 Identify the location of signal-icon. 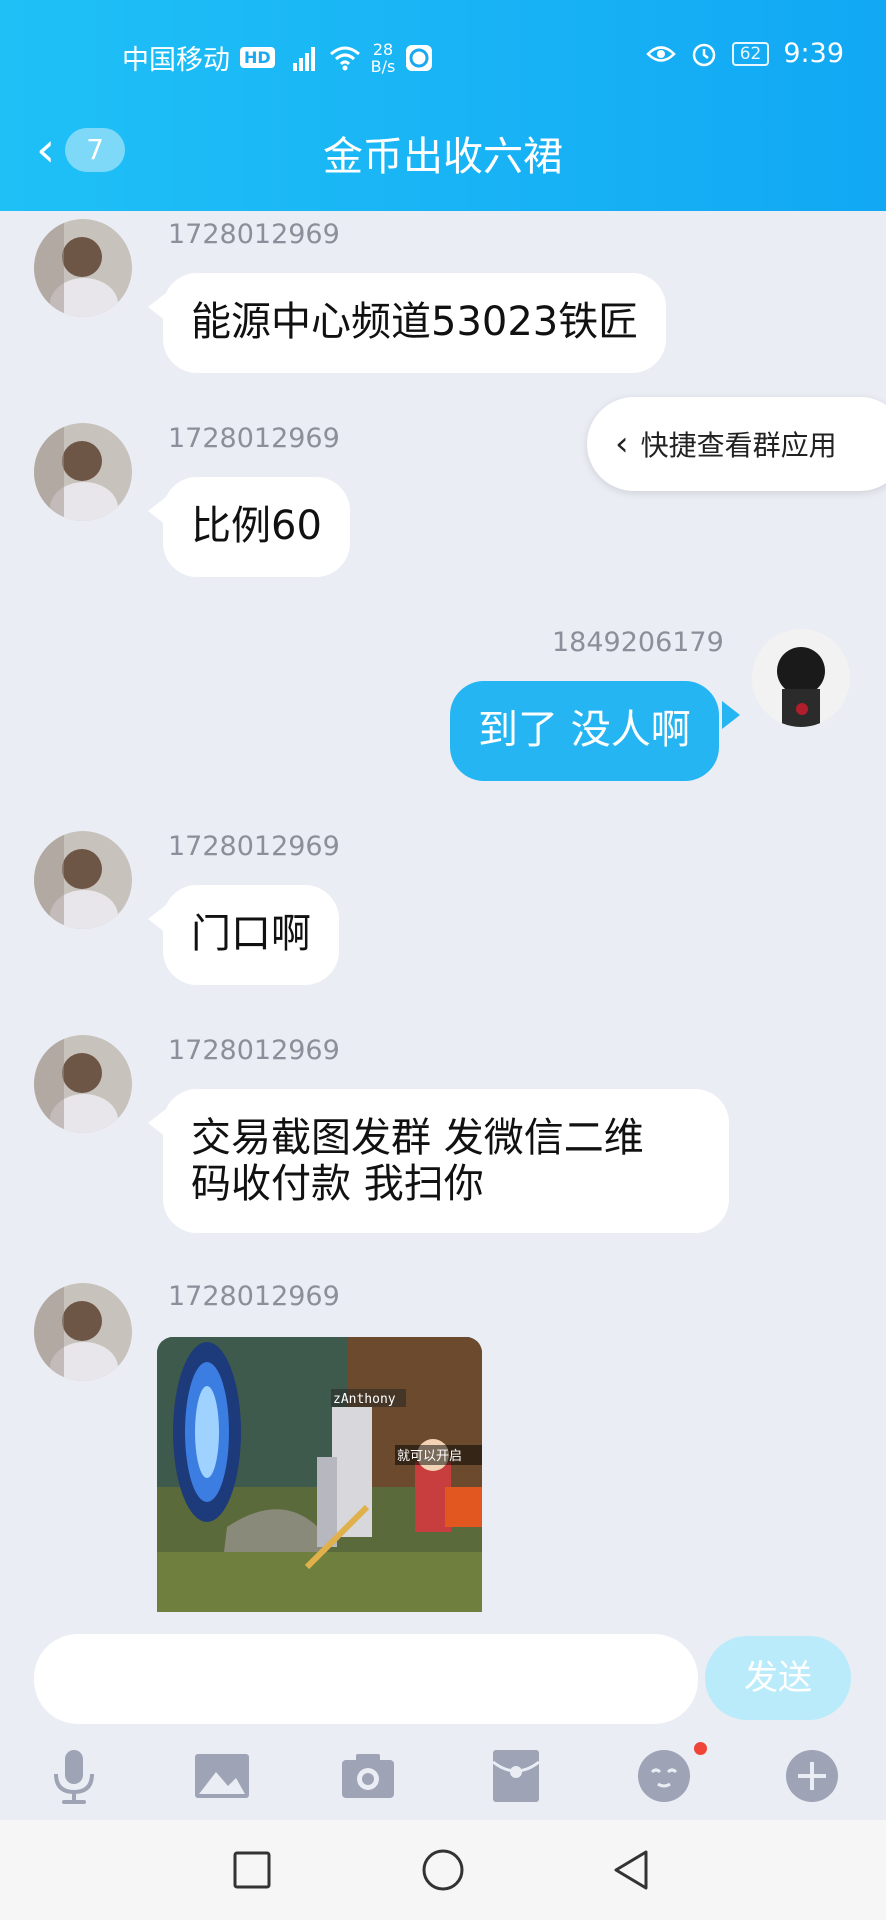
(303, 58).